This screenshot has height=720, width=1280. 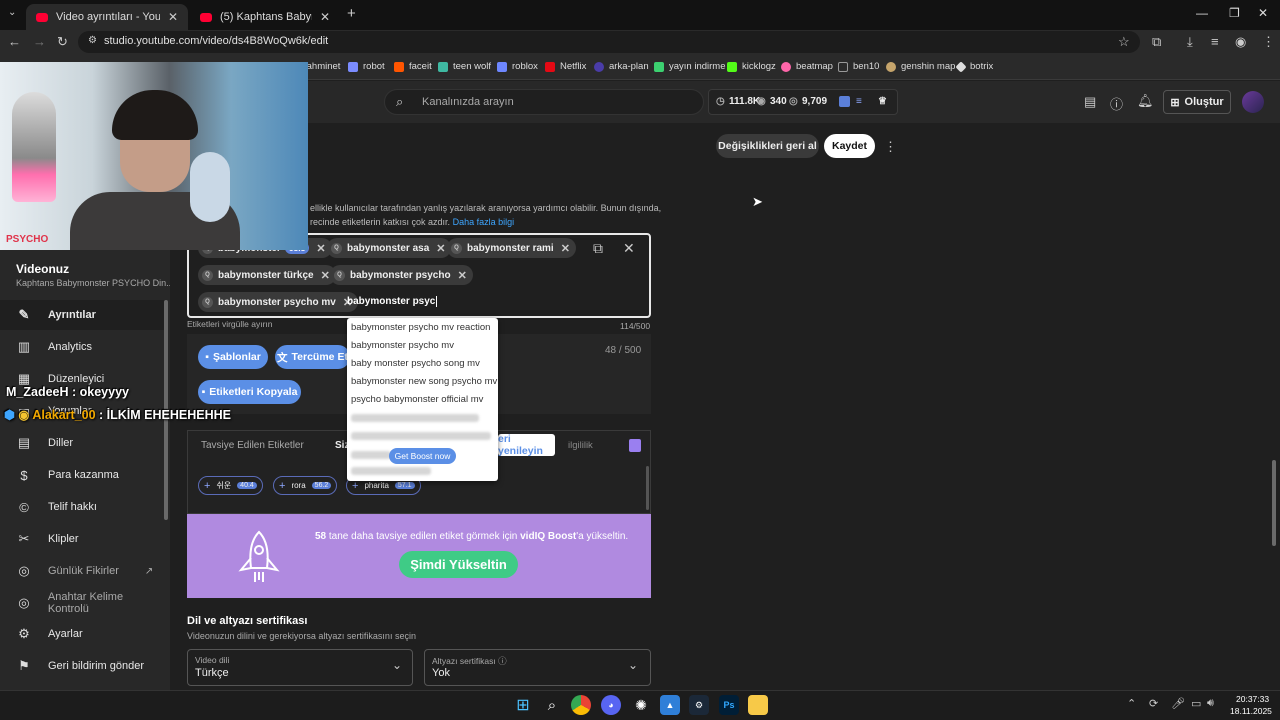 I want to click on copy-tags-button: ▪ Etiketleri Kopyala, so click(x=249, y=392).